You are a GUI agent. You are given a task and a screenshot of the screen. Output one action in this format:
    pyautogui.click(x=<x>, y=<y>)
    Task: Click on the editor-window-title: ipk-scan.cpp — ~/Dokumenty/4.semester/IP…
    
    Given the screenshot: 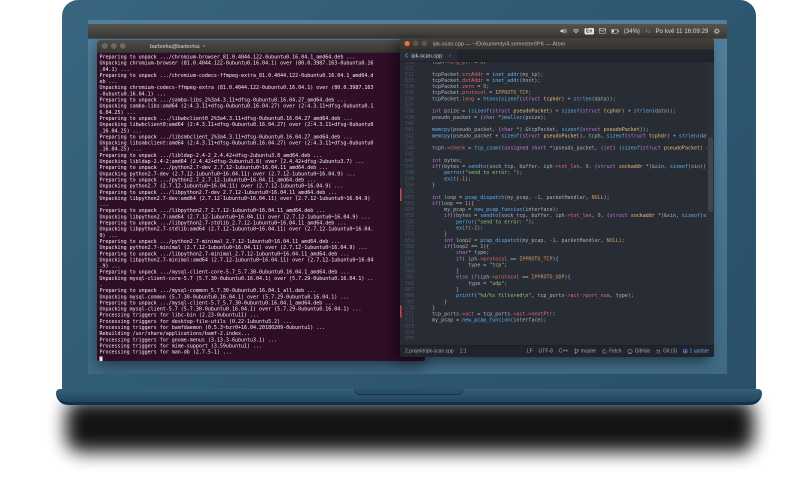 What is the action you would take?
    pyautogui.click(x=499, y=43)
    